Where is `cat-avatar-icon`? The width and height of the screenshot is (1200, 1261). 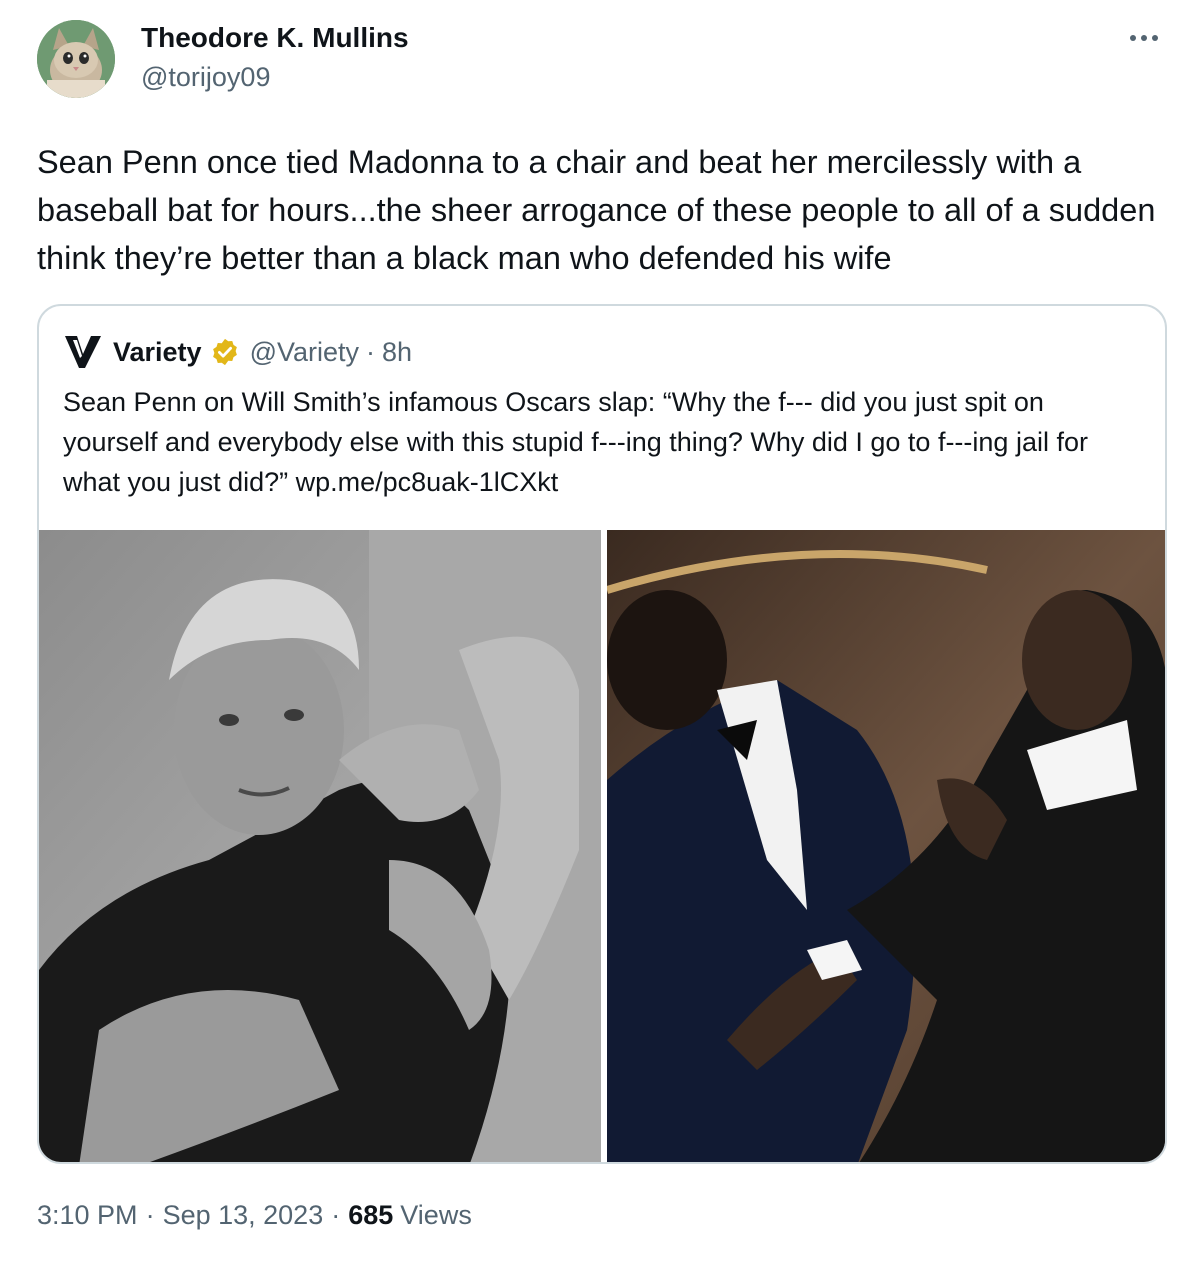
cat-avatar-icon is located at coordinates (76, 59).